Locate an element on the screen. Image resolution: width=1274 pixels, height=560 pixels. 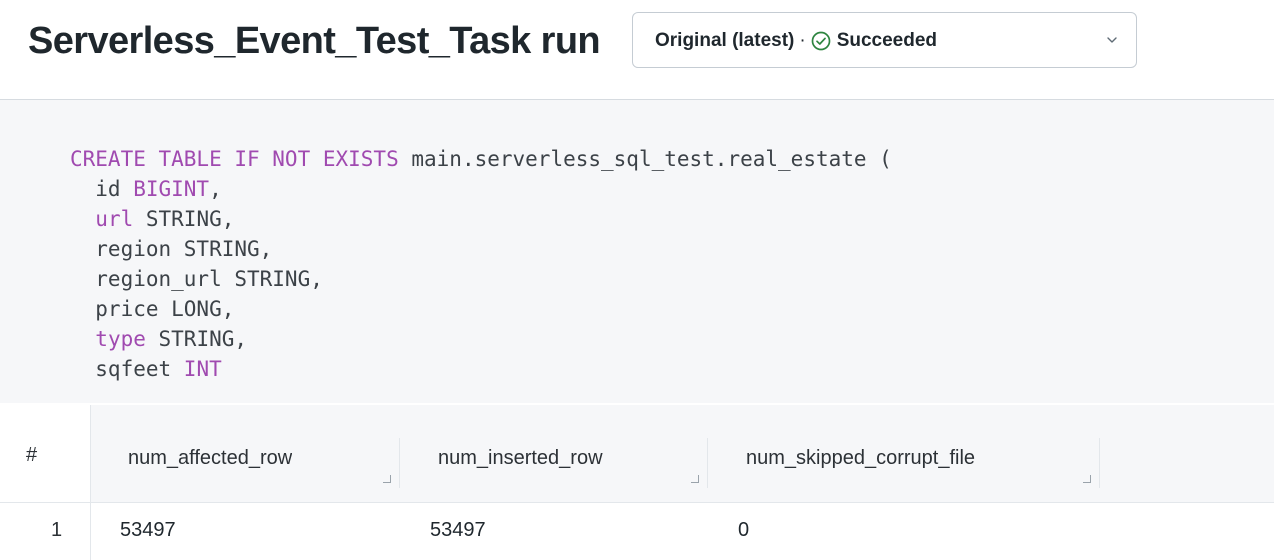
run-version-select: Original (latest) · Succeeded is located at coordinates (884, 40).